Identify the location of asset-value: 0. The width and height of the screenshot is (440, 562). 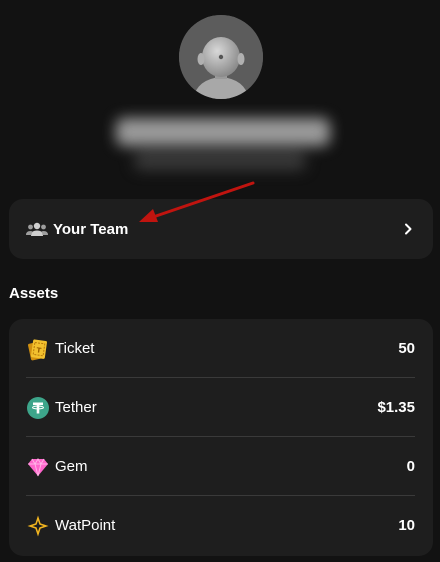
(410, 466).